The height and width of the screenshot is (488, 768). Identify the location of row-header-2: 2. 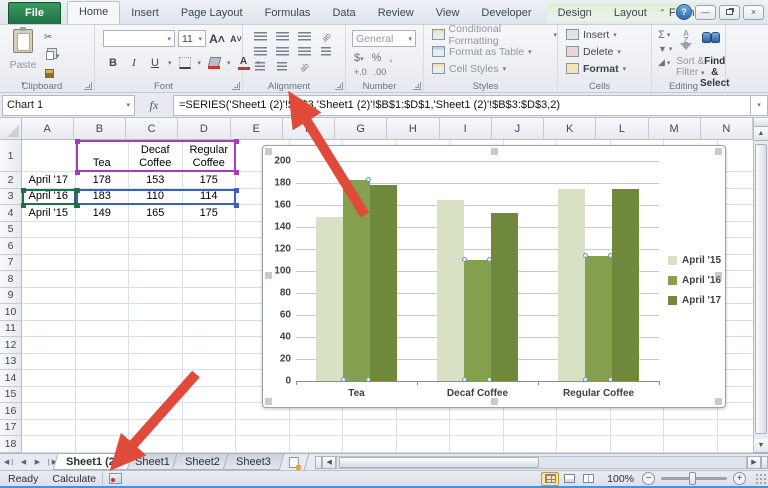
(11, 180).